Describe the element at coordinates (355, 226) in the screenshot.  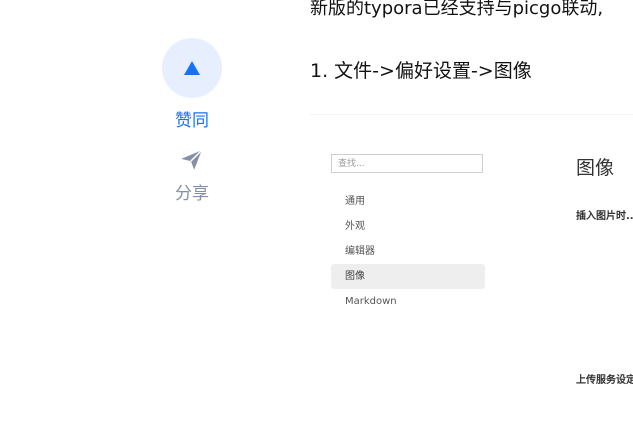
I see `menu-item-appearance: 外观` at that location.